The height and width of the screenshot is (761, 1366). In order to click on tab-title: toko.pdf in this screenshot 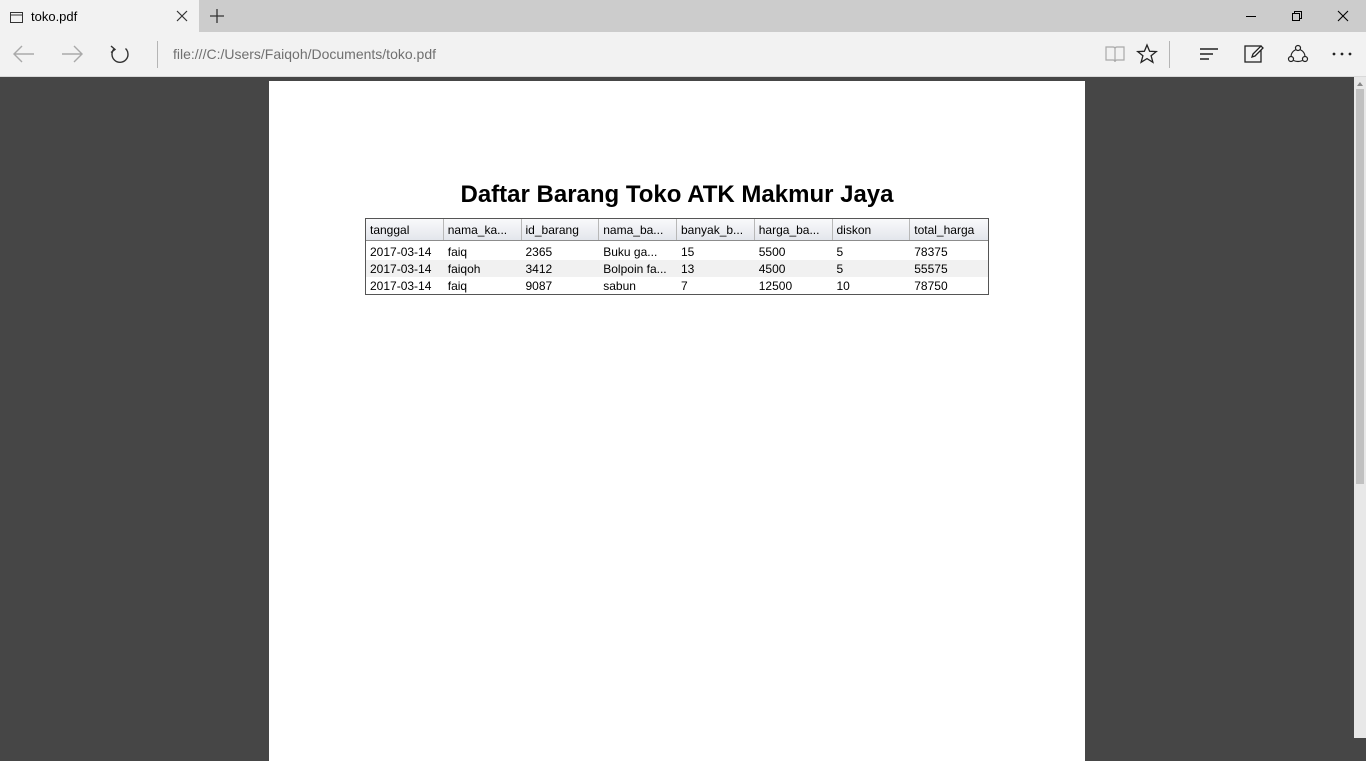, I will do `click(54, 16)`.